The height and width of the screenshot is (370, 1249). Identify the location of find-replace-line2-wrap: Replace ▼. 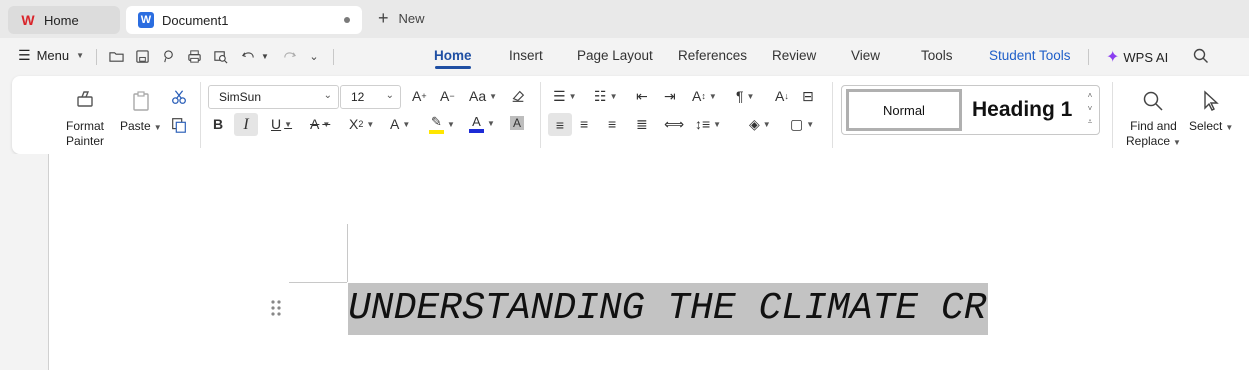
(1153, 142).